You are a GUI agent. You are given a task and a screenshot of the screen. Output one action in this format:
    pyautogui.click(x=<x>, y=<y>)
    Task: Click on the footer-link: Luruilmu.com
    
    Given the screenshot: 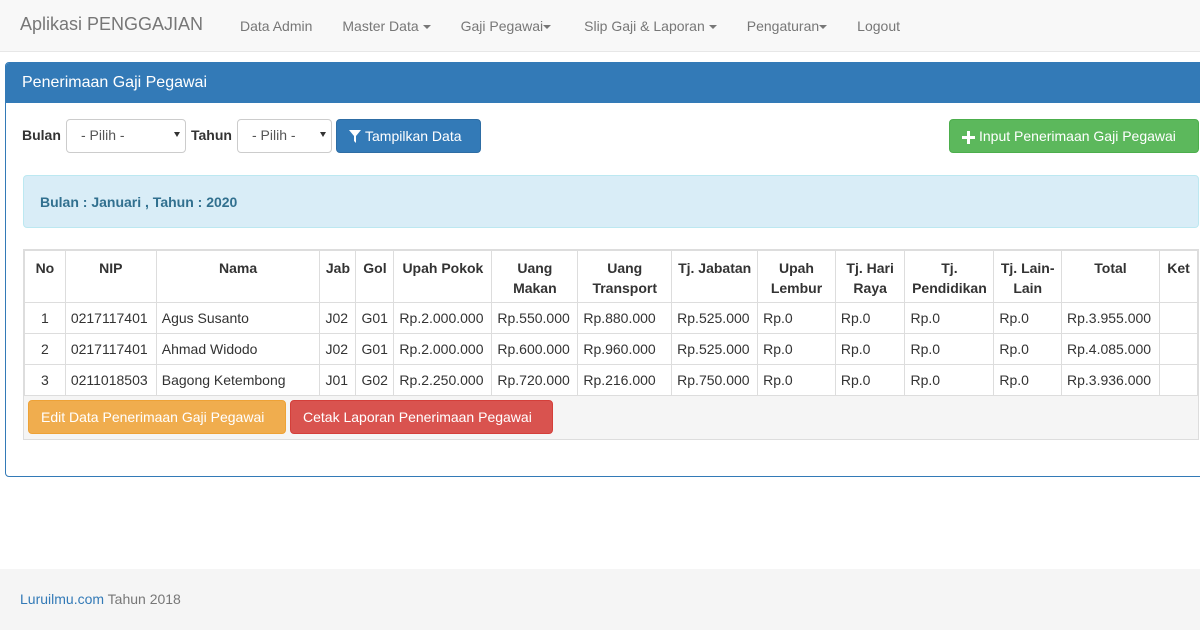 What is the action you would take?
    pyautogui.click(x=62, y=599)
    